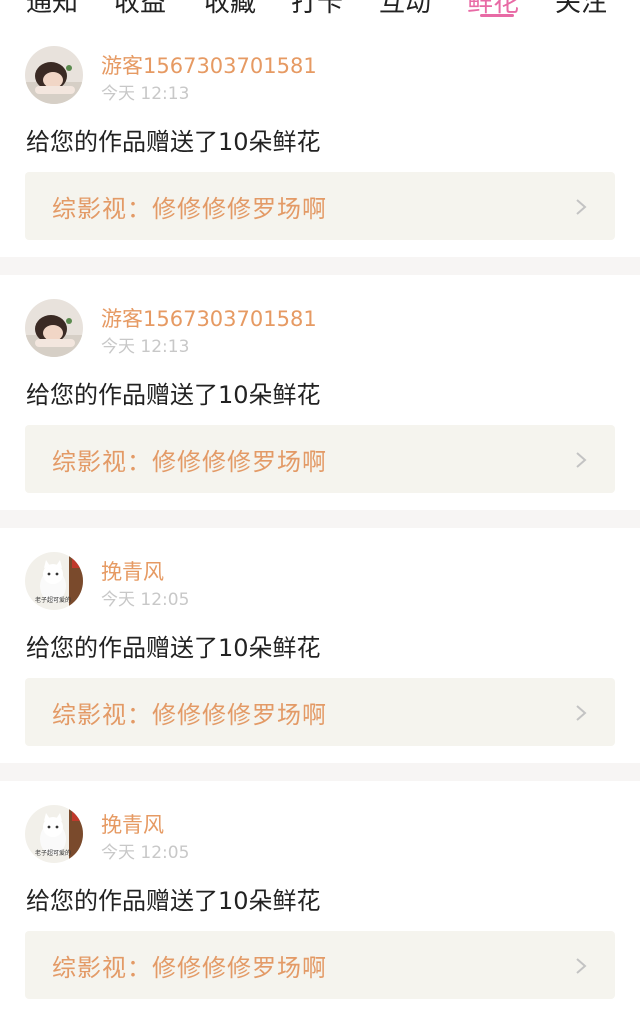  What do you see at coordinates (230, 10) in the screenshot?
I see `tab-favorites: 收藏` at bounding box center [230, 10].